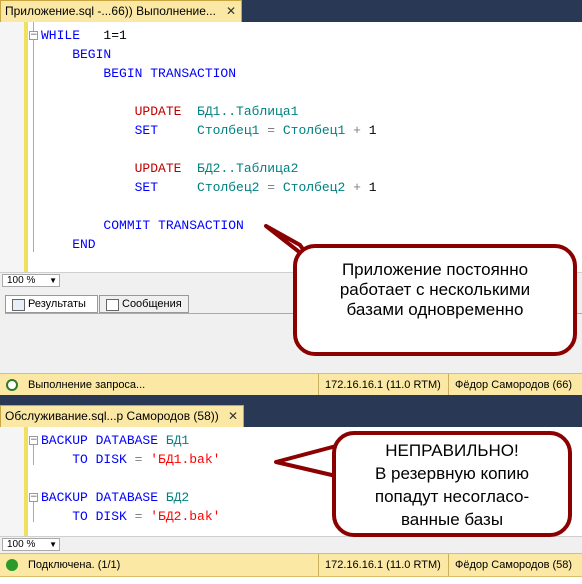 Image resolution: width=582 pixels, height=584 pixels. What do you see at coordinates (435, 289) in the screenshot?
I see `callout-line: работает с несколькими` at bounding box center [435, 289].